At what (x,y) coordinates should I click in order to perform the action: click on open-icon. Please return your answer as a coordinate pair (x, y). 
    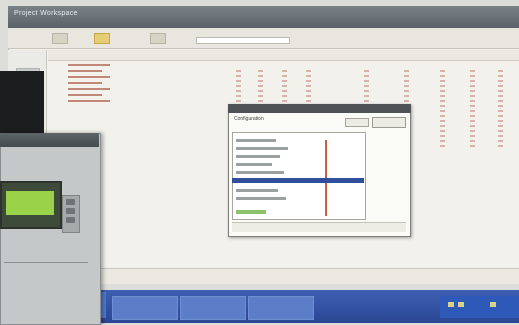
    Looking at the image, I should click on (60, 38).